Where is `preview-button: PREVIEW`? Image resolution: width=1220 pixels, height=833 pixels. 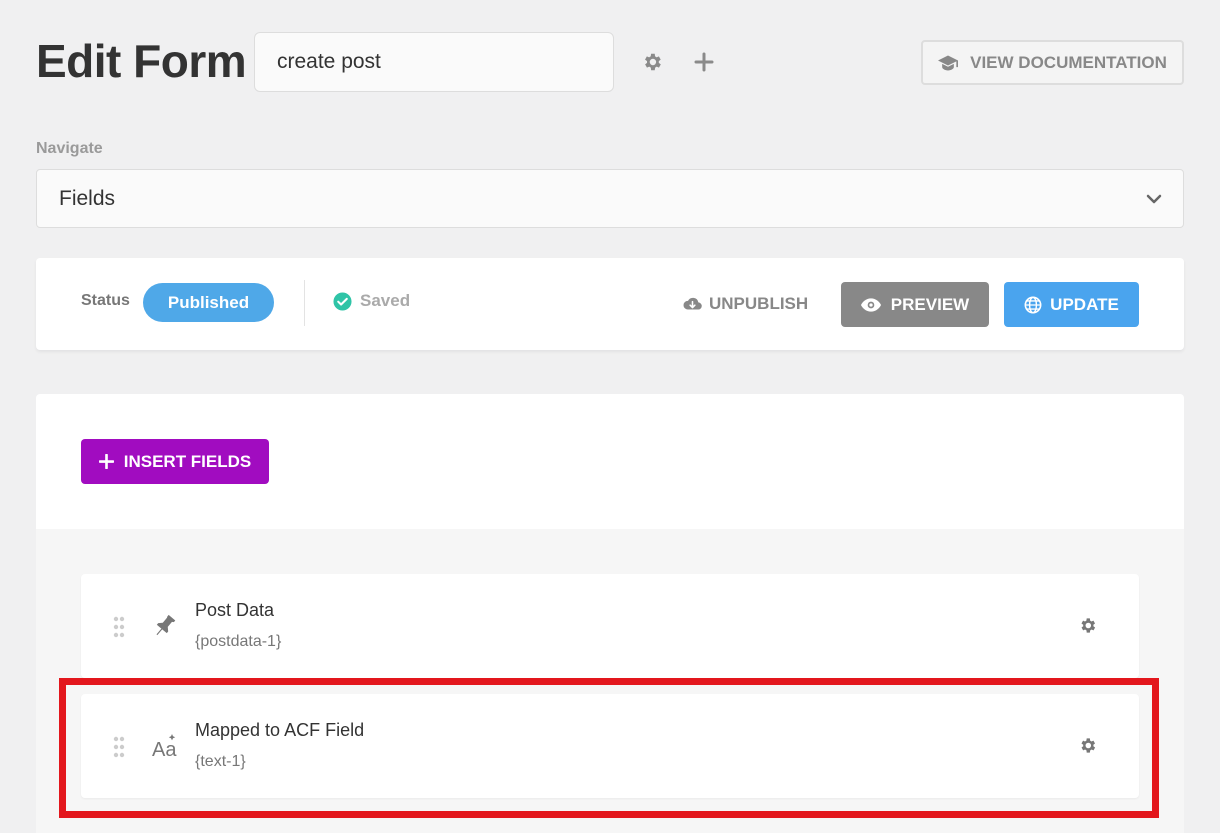
preview-button: PREVIEW is located at coordinates (915, 304).